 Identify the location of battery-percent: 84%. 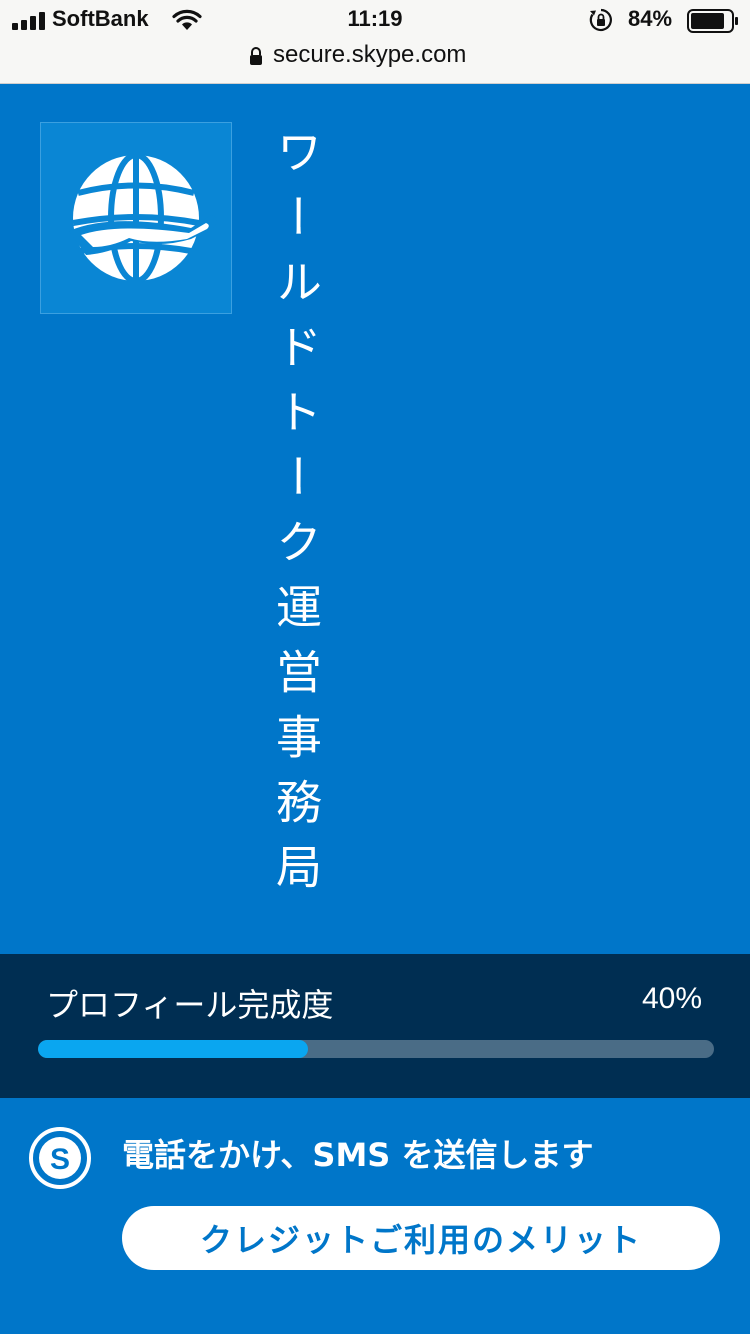
(650, 18).